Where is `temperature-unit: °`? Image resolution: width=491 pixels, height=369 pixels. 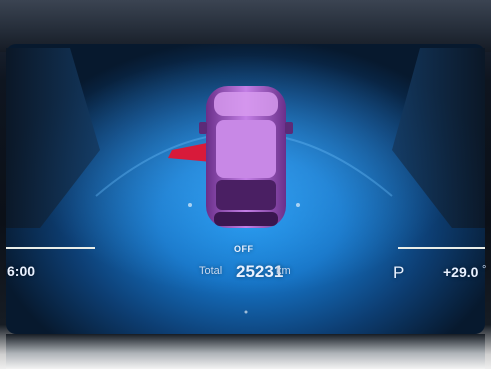 temperature-unit: ° is located at coordinates (484, 270).